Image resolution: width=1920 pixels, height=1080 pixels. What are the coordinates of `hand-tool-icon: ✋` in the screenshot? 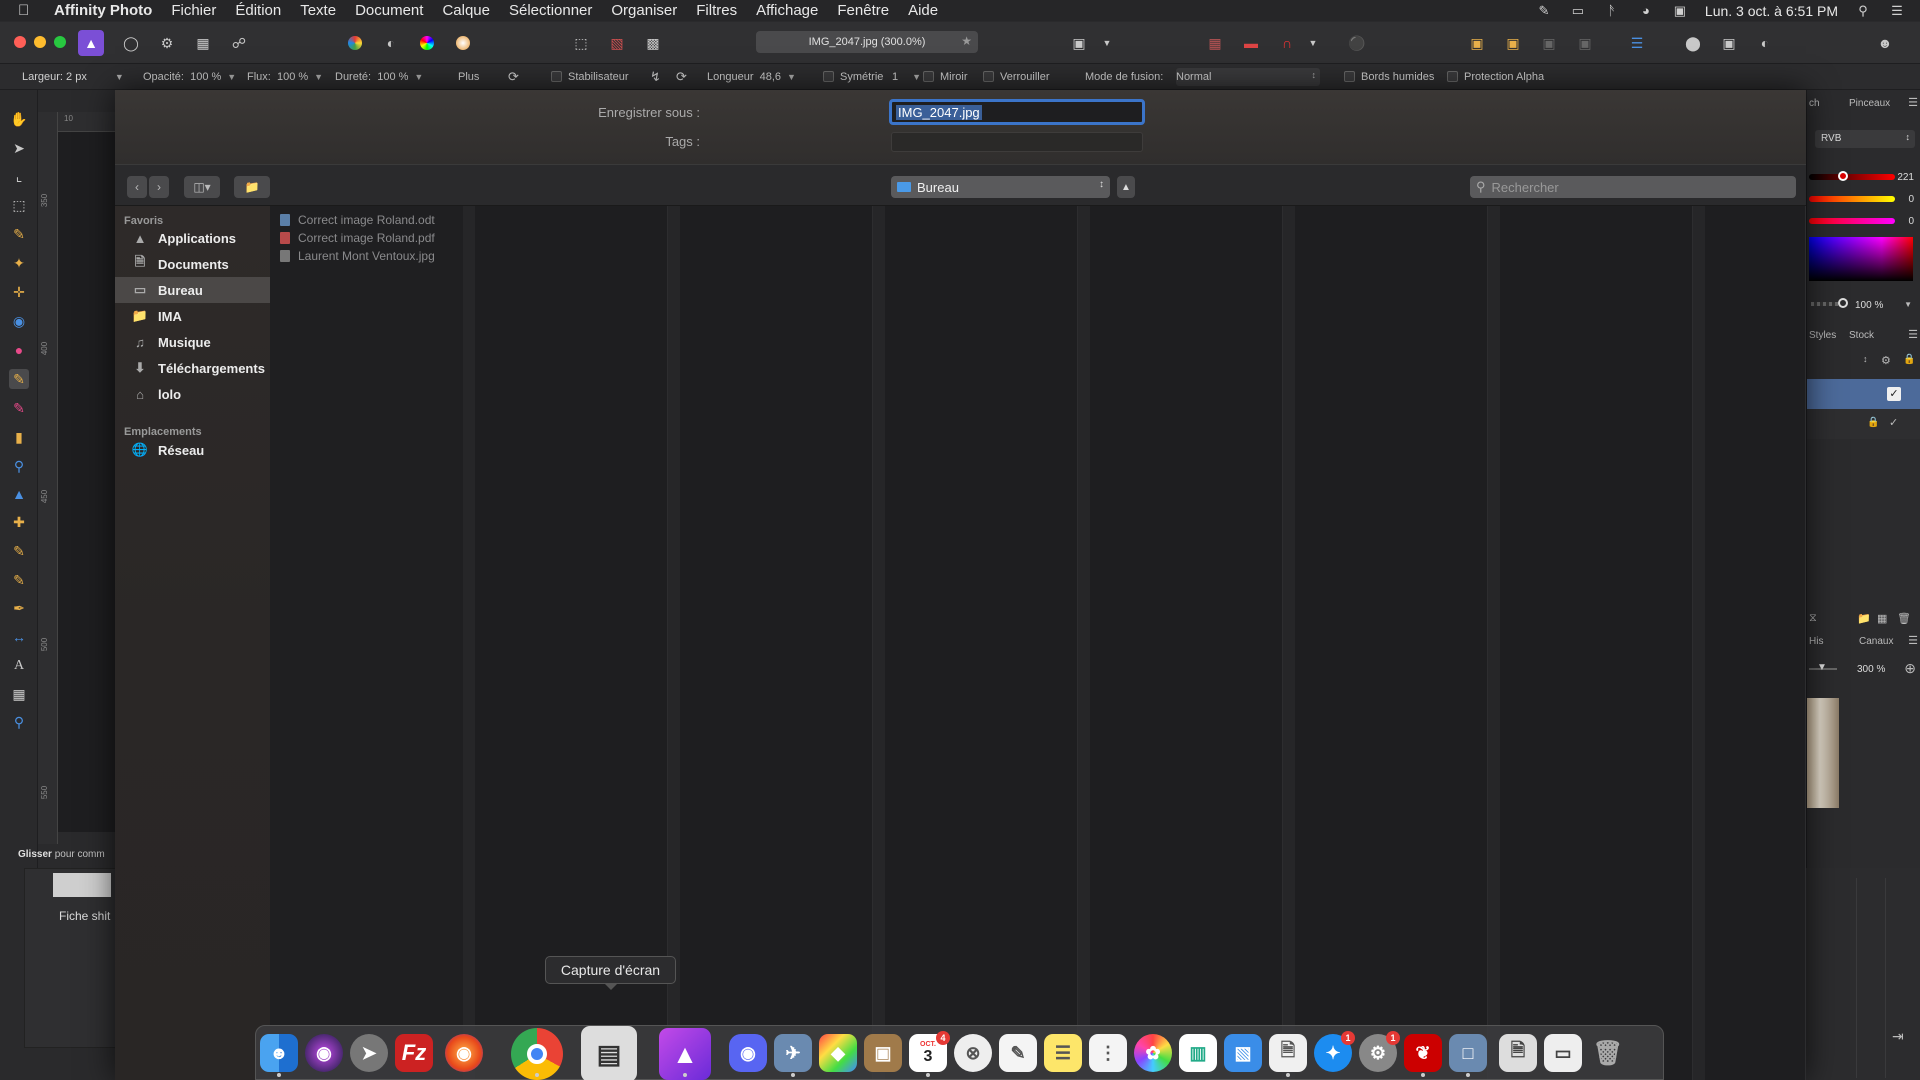 It's located at (19, 119).